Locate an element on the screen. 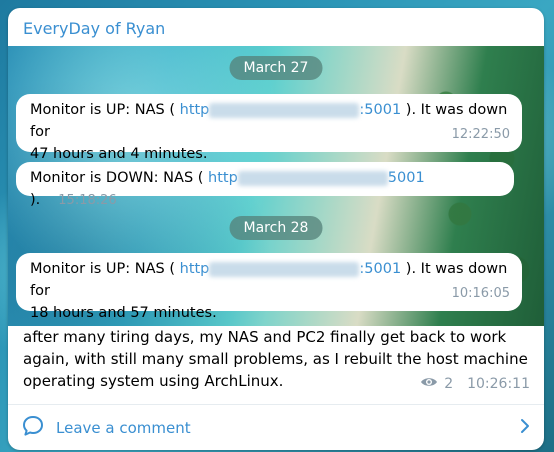 The width and height of the screenshot is (554, 452). message-time: 12:22:50 is located at coordinates (480, 134).